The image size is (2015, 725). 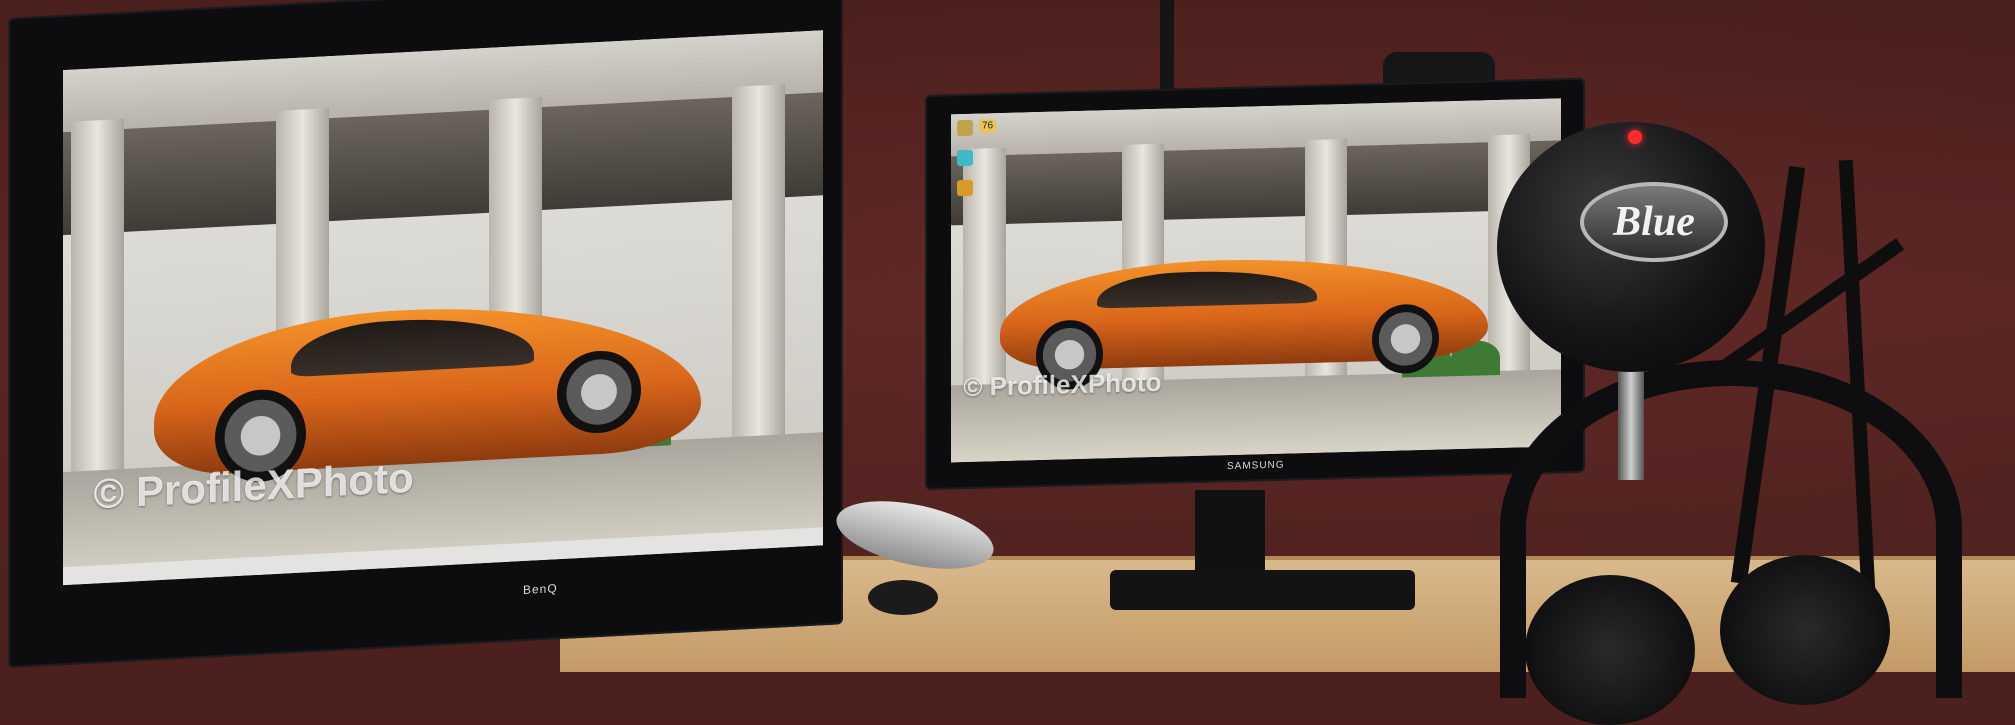 What do you see at coordinates (1256, 466) in the screenshot?
I see `monitor-brand-label: SAMSUNG` at bounding box center [1256, 466].